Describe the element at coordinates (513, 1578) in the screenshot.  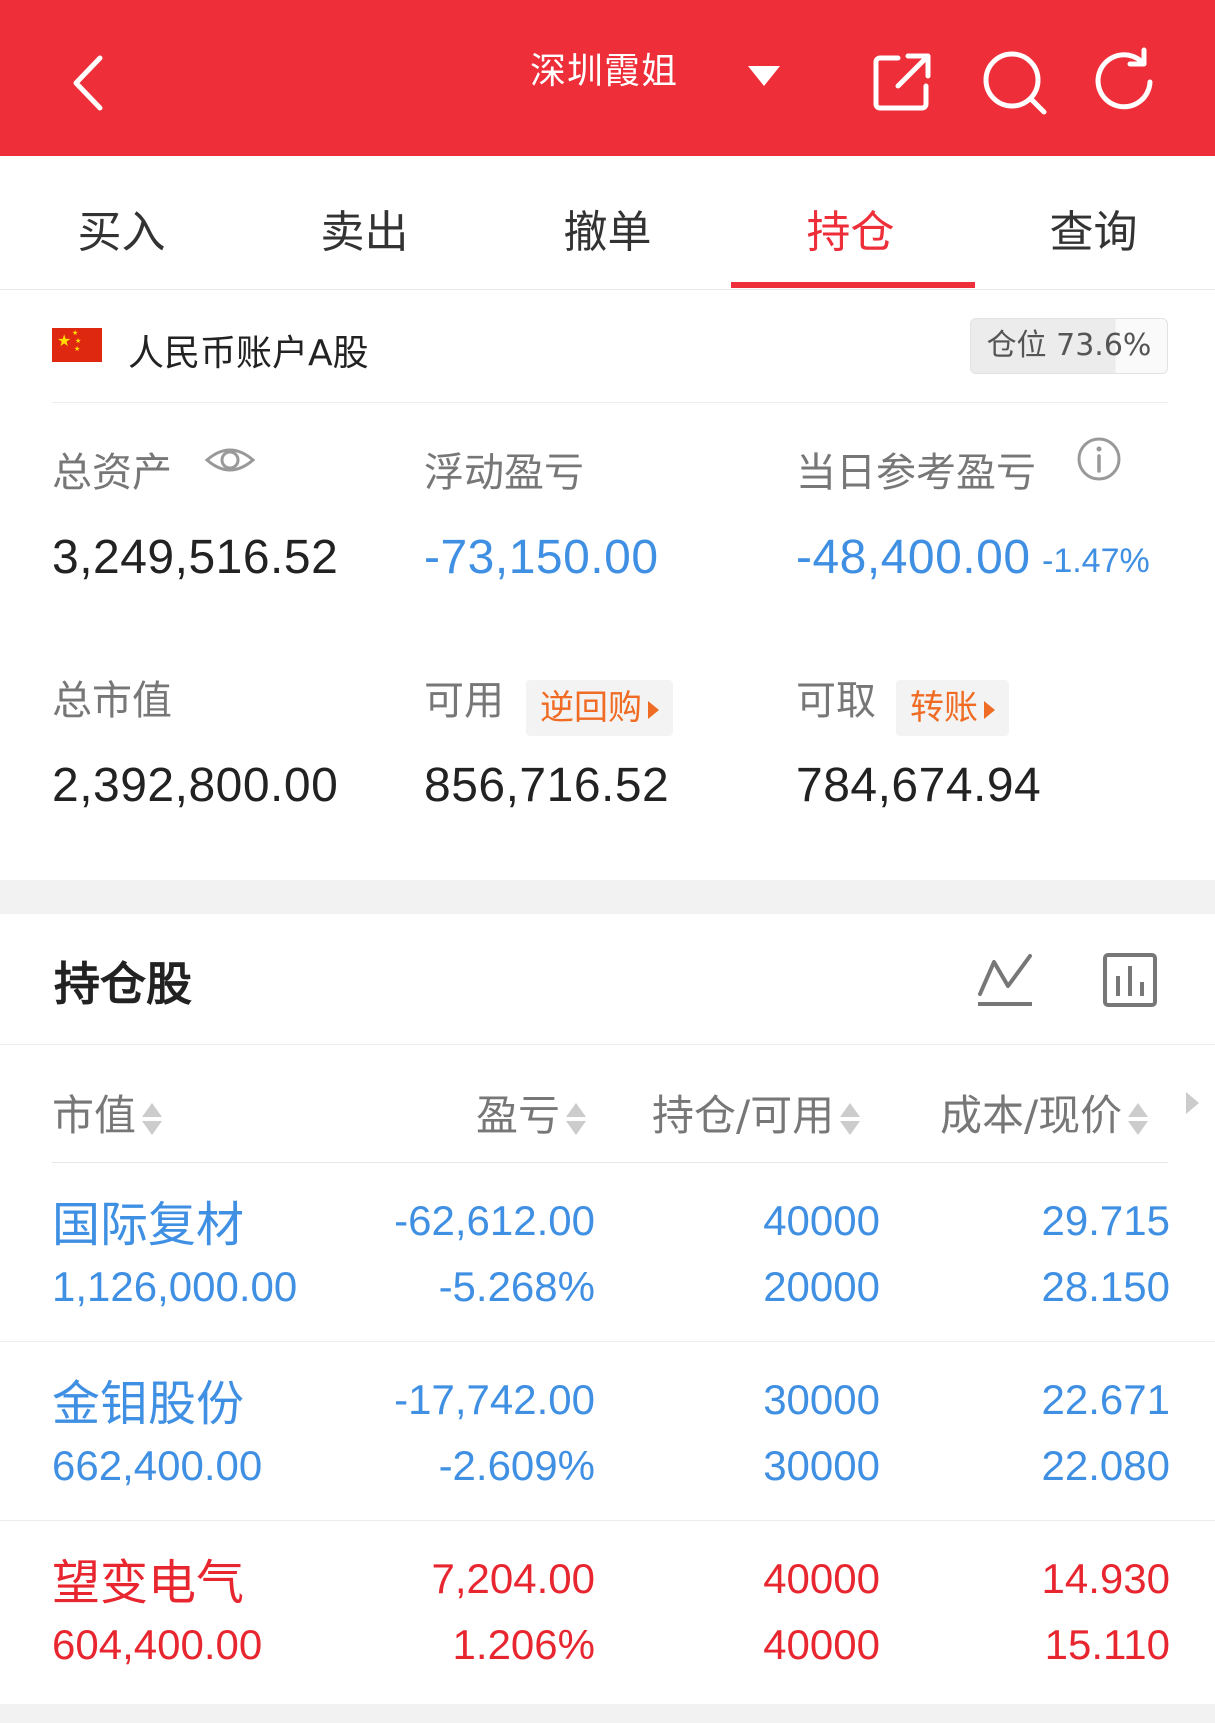
I see `stock-pl: 7,204.00` at that location.